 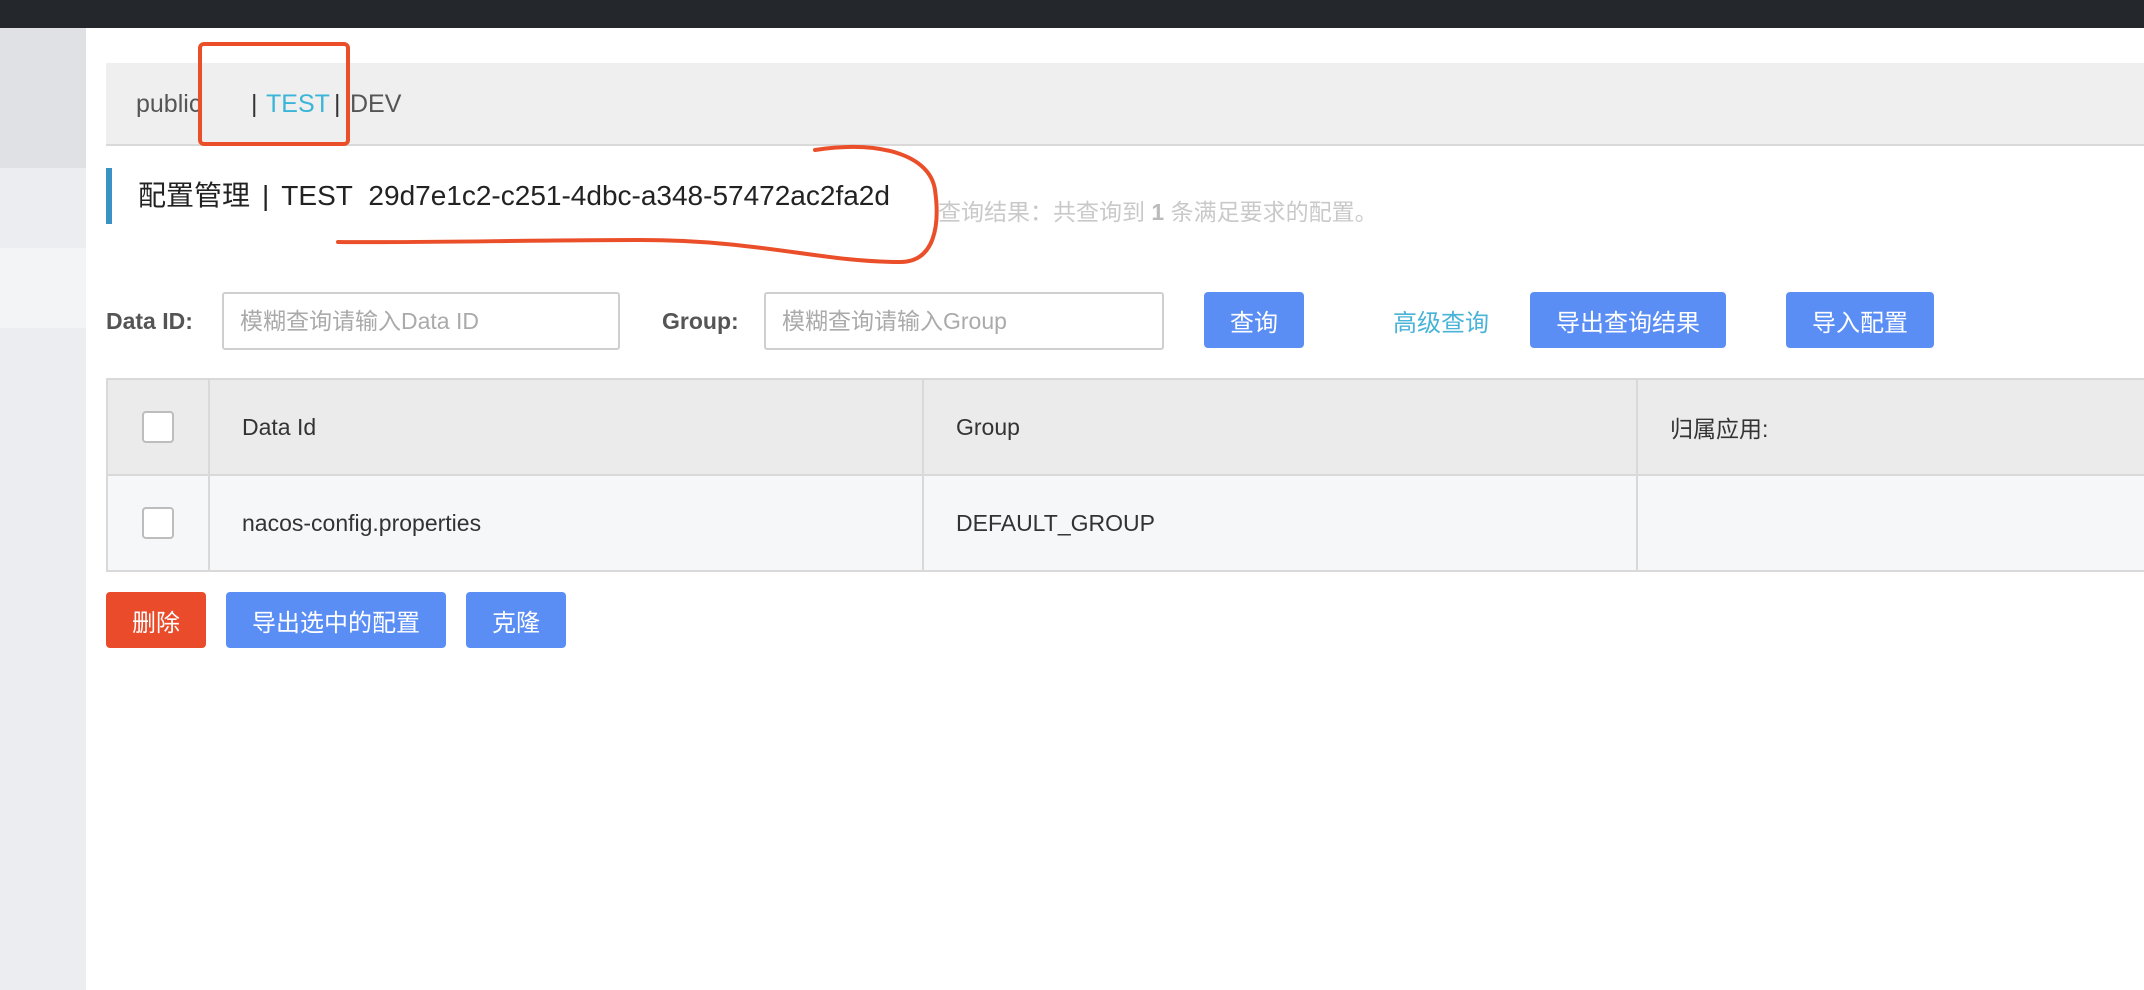 What do you see at coordinates (1072, 14) in the screenshot?
I see `top-bar` at bounding box center [1072, 14].